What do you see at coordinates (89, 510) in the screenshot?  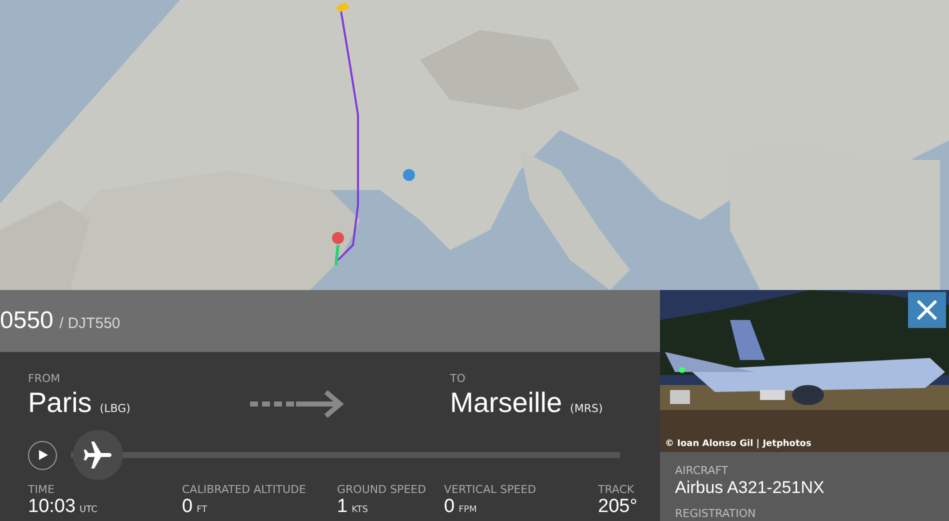 I see `stat-unit: UTC` at bounding box center [89, 510].